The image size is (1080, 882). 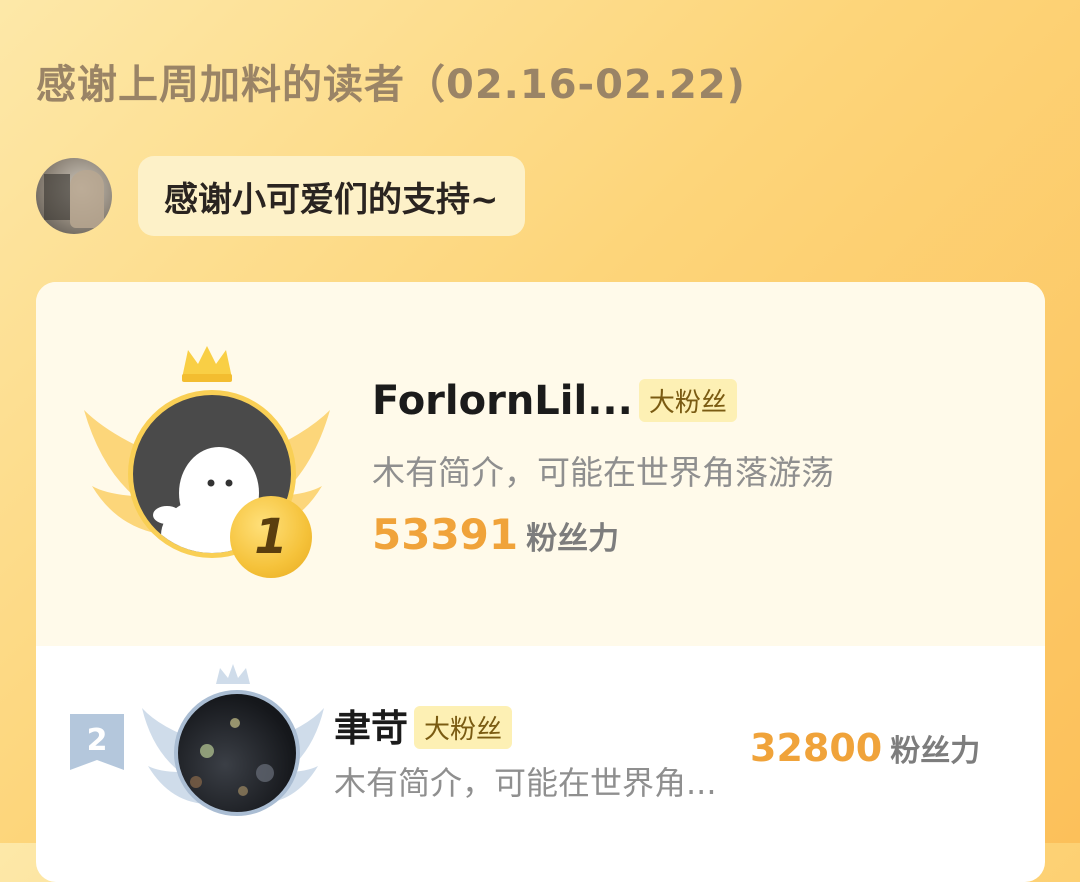 I want to click on fan-power-value: 32800, so click(x=816, y=748).